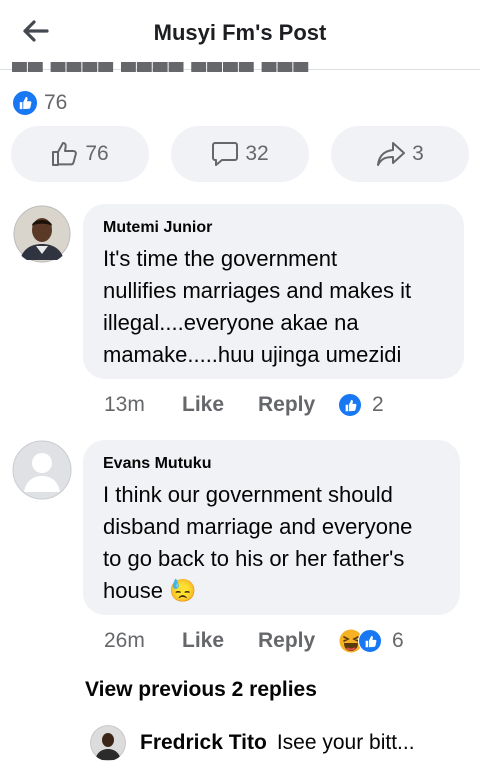 This screenshot has height=775, width=480. I want to click on reaction-count: 76, so click(56, 102).